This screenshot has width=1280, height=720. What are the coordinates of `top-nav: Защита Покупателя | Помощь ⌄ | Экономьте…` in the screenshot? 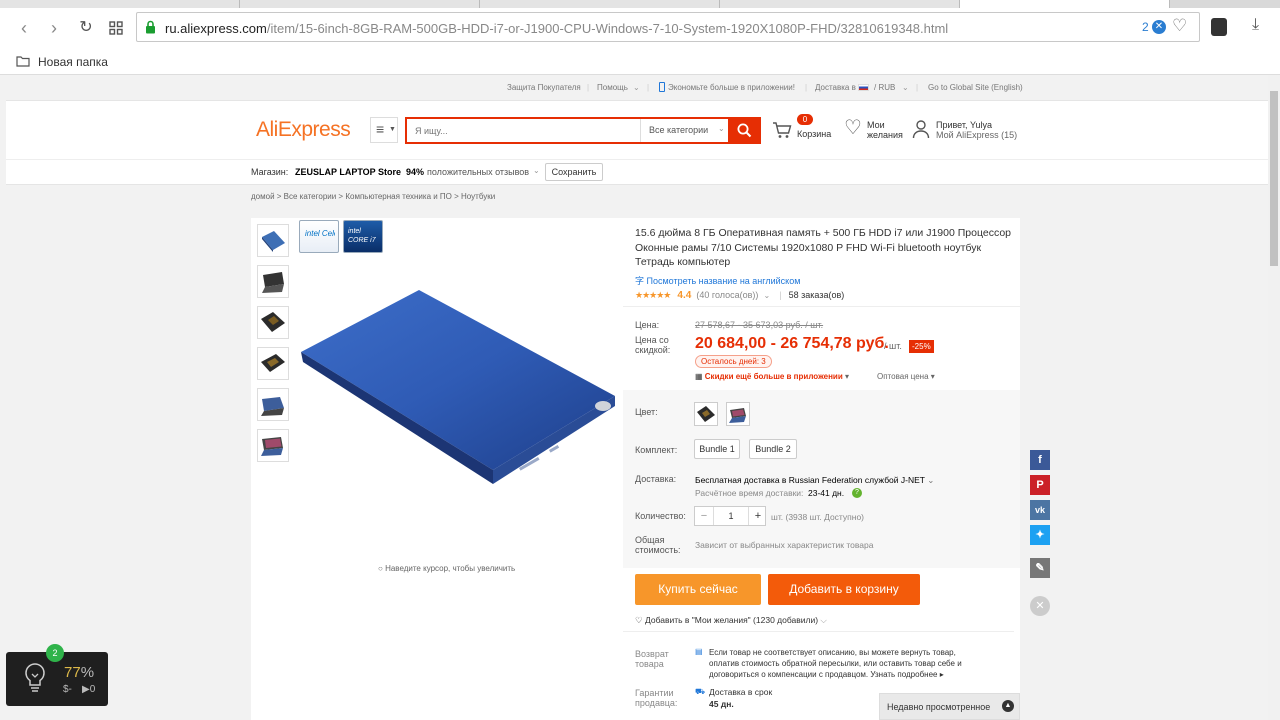 It's located at (637, 88).